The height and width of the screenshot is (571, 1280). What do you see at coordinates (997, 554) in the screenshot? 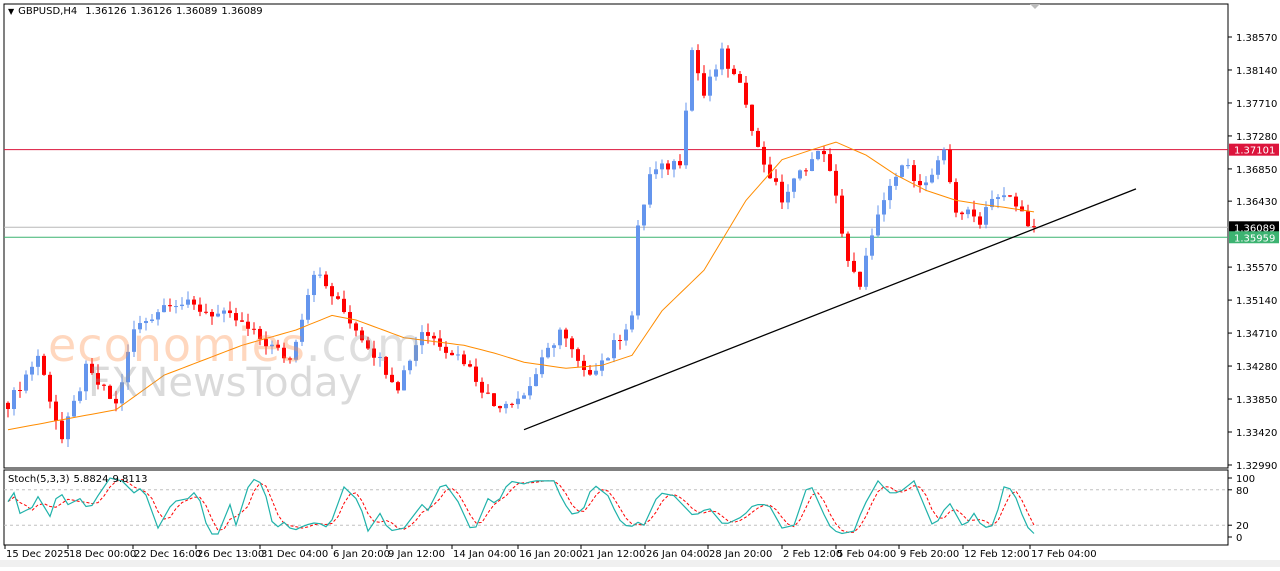
I see `time-tick-label: 12 Feb 12:00` at bounding box center [997, 554].